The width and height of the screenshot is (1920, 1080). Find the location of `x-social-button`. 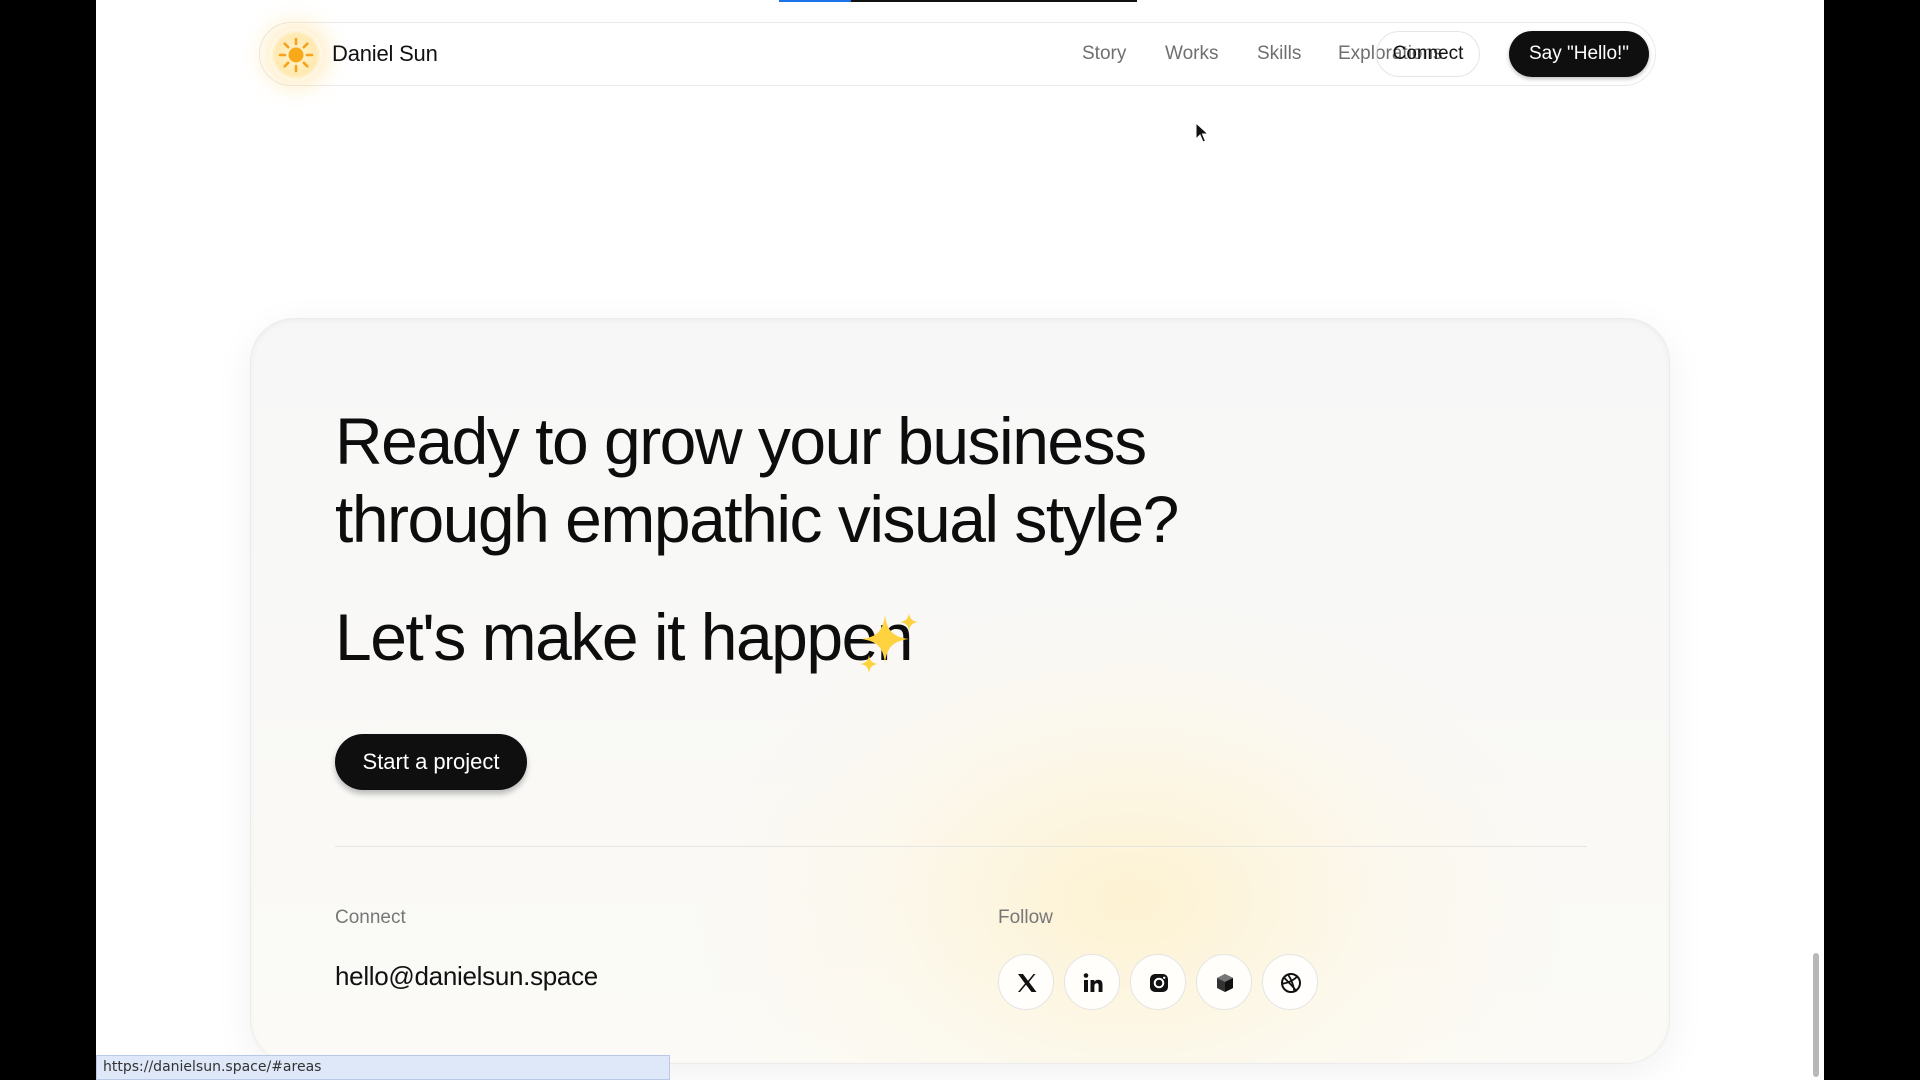

x-social-button is located at coordinates (1026, 982).